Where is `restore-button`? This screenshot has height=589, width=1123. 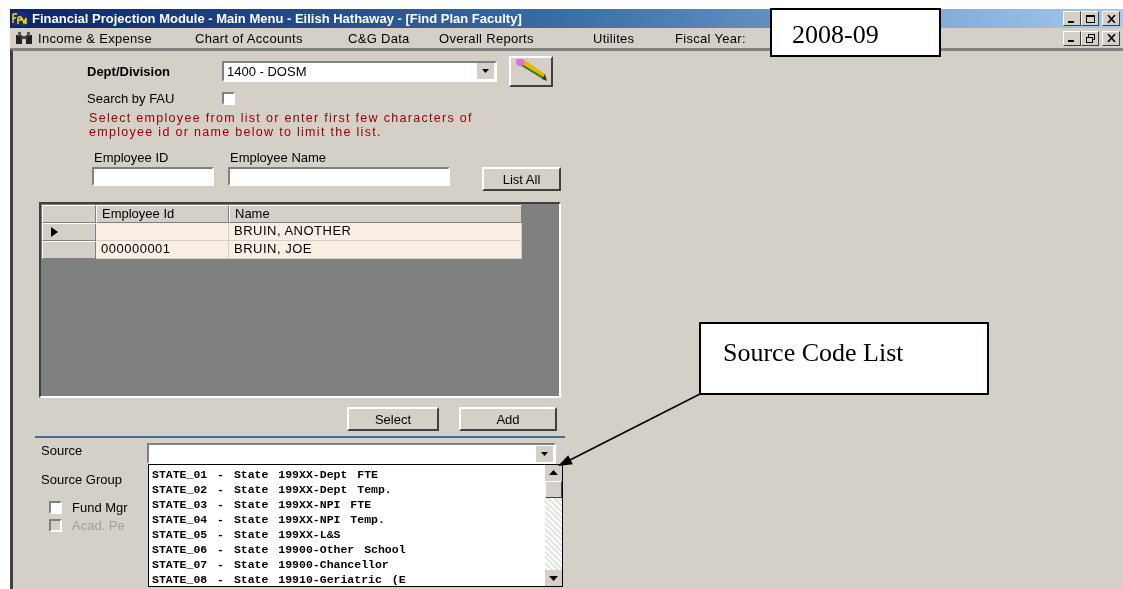
restore-button is located at coordinates (1090, 38).